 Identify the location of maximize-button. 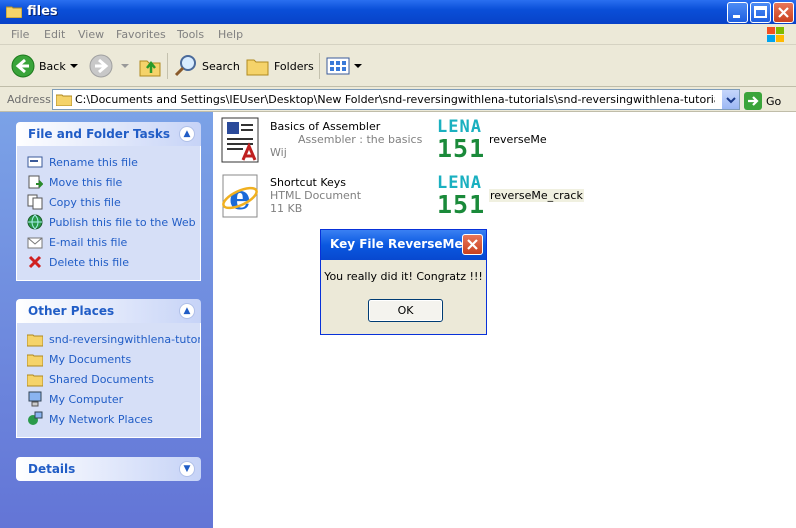
(760, 12).